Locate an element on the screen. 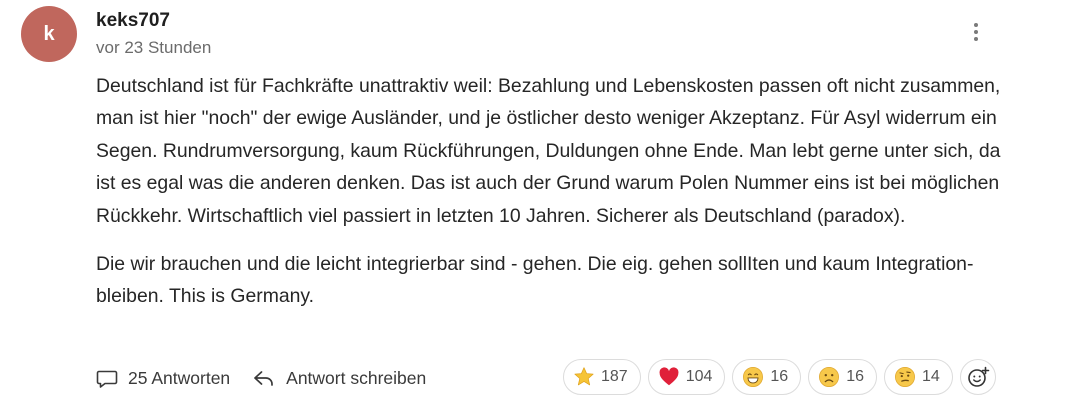  avatar-letter: k is located at coordinates (49, 33).